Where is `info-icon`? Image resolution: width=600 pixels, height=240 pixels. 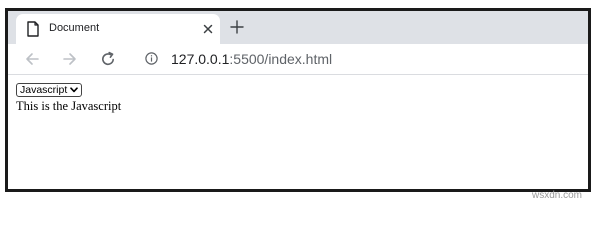 info-icon is located at coordinates (151, 58).